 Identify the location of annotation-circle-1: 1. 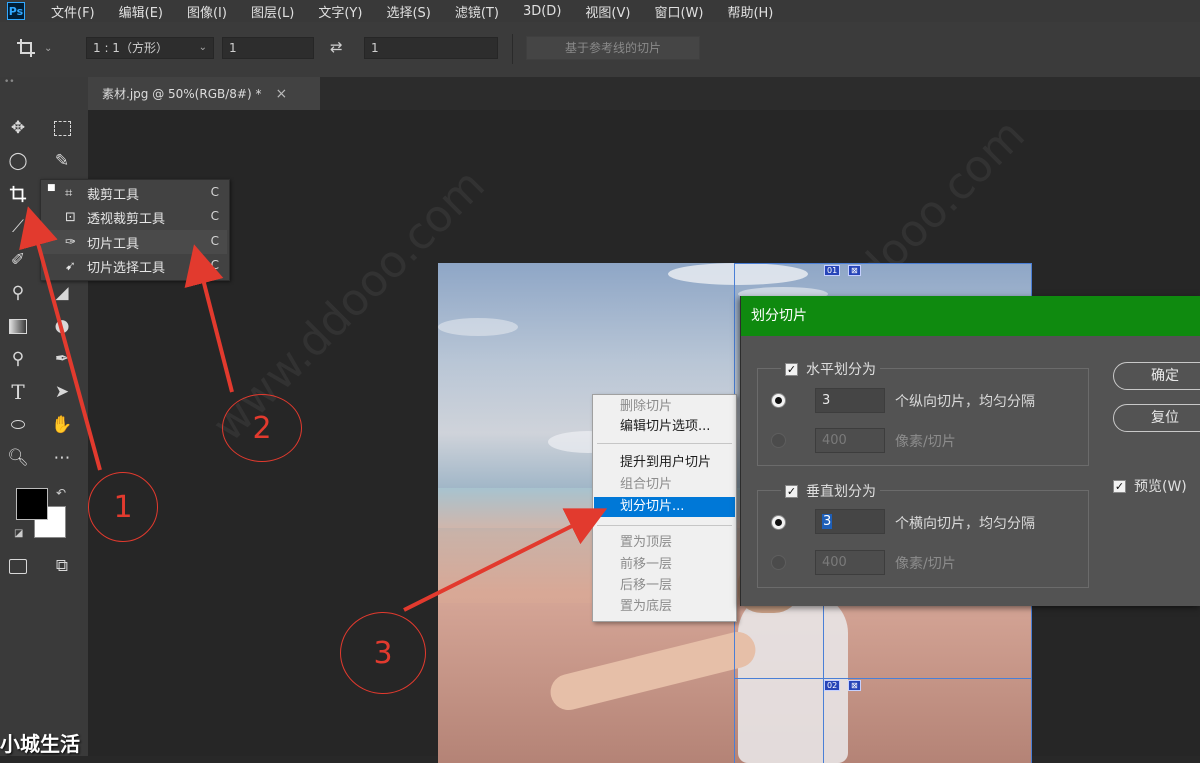
(123, 507).